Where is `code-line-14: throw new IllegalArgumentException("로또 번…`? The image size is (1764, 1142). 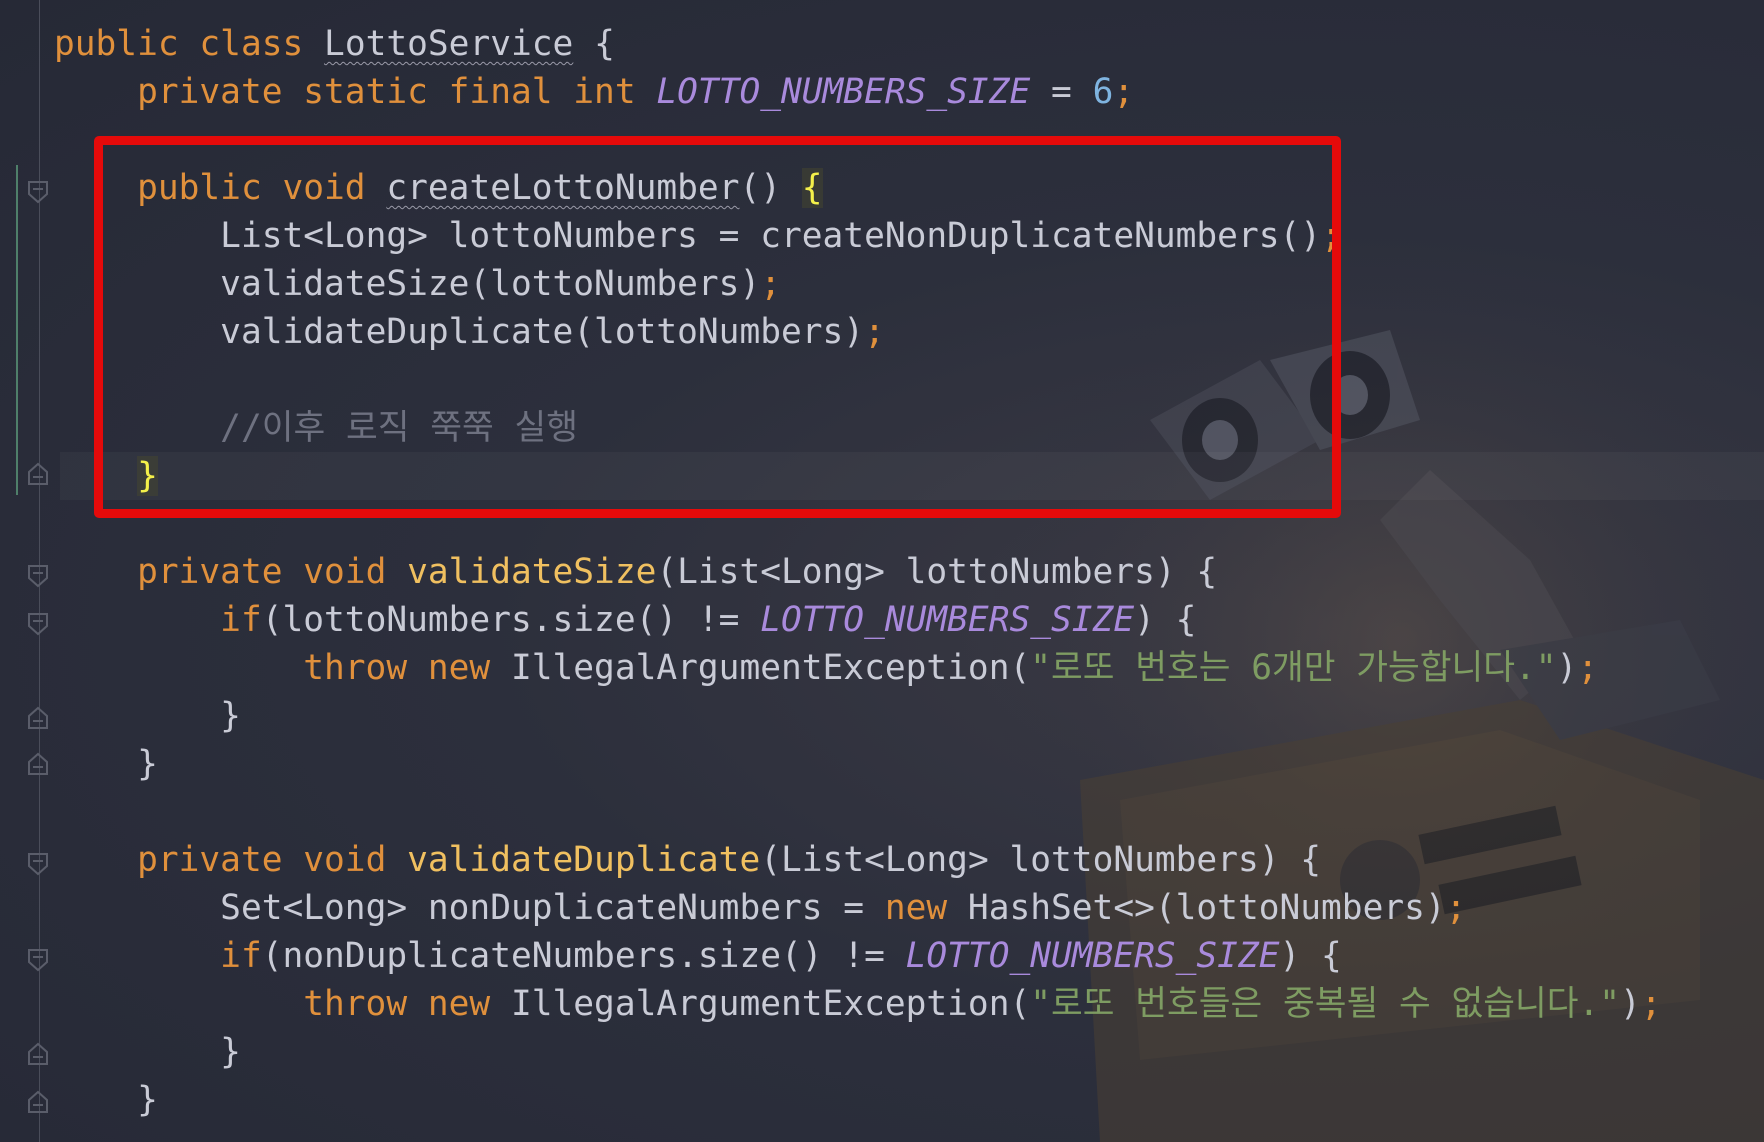
code-line-14: throw new IllegalArgumentException("로또 번… is located at coordinates (951, 668).